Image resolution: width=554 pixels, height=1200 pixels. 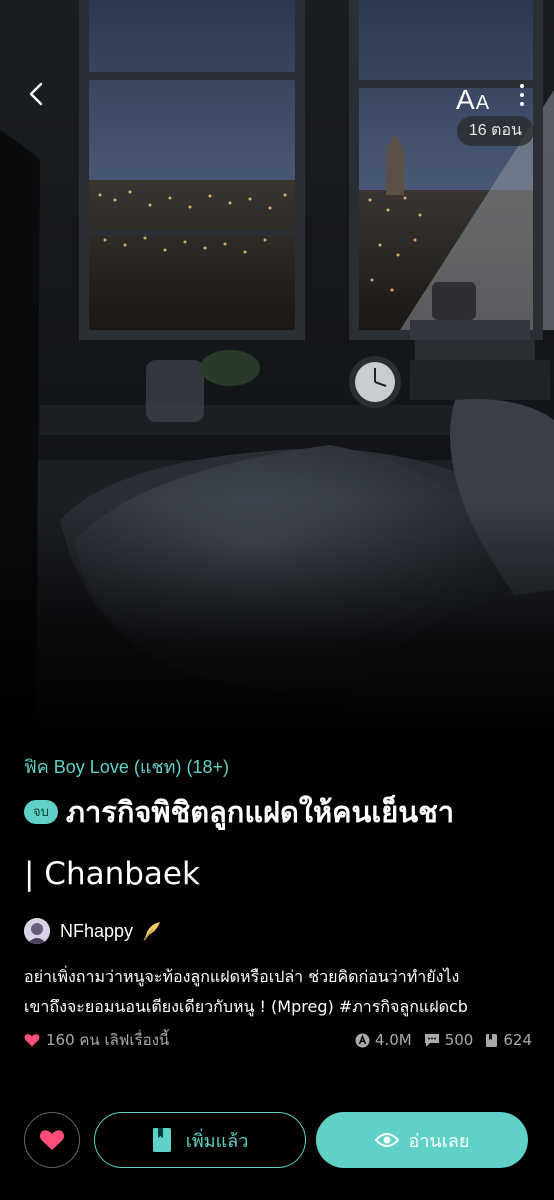 What do you see at coordinates (108, 1040) in the screenshot?
I see `likes-text: 160 คน เลิฟเรื่องนี้` at bounding box center [108, 1040].